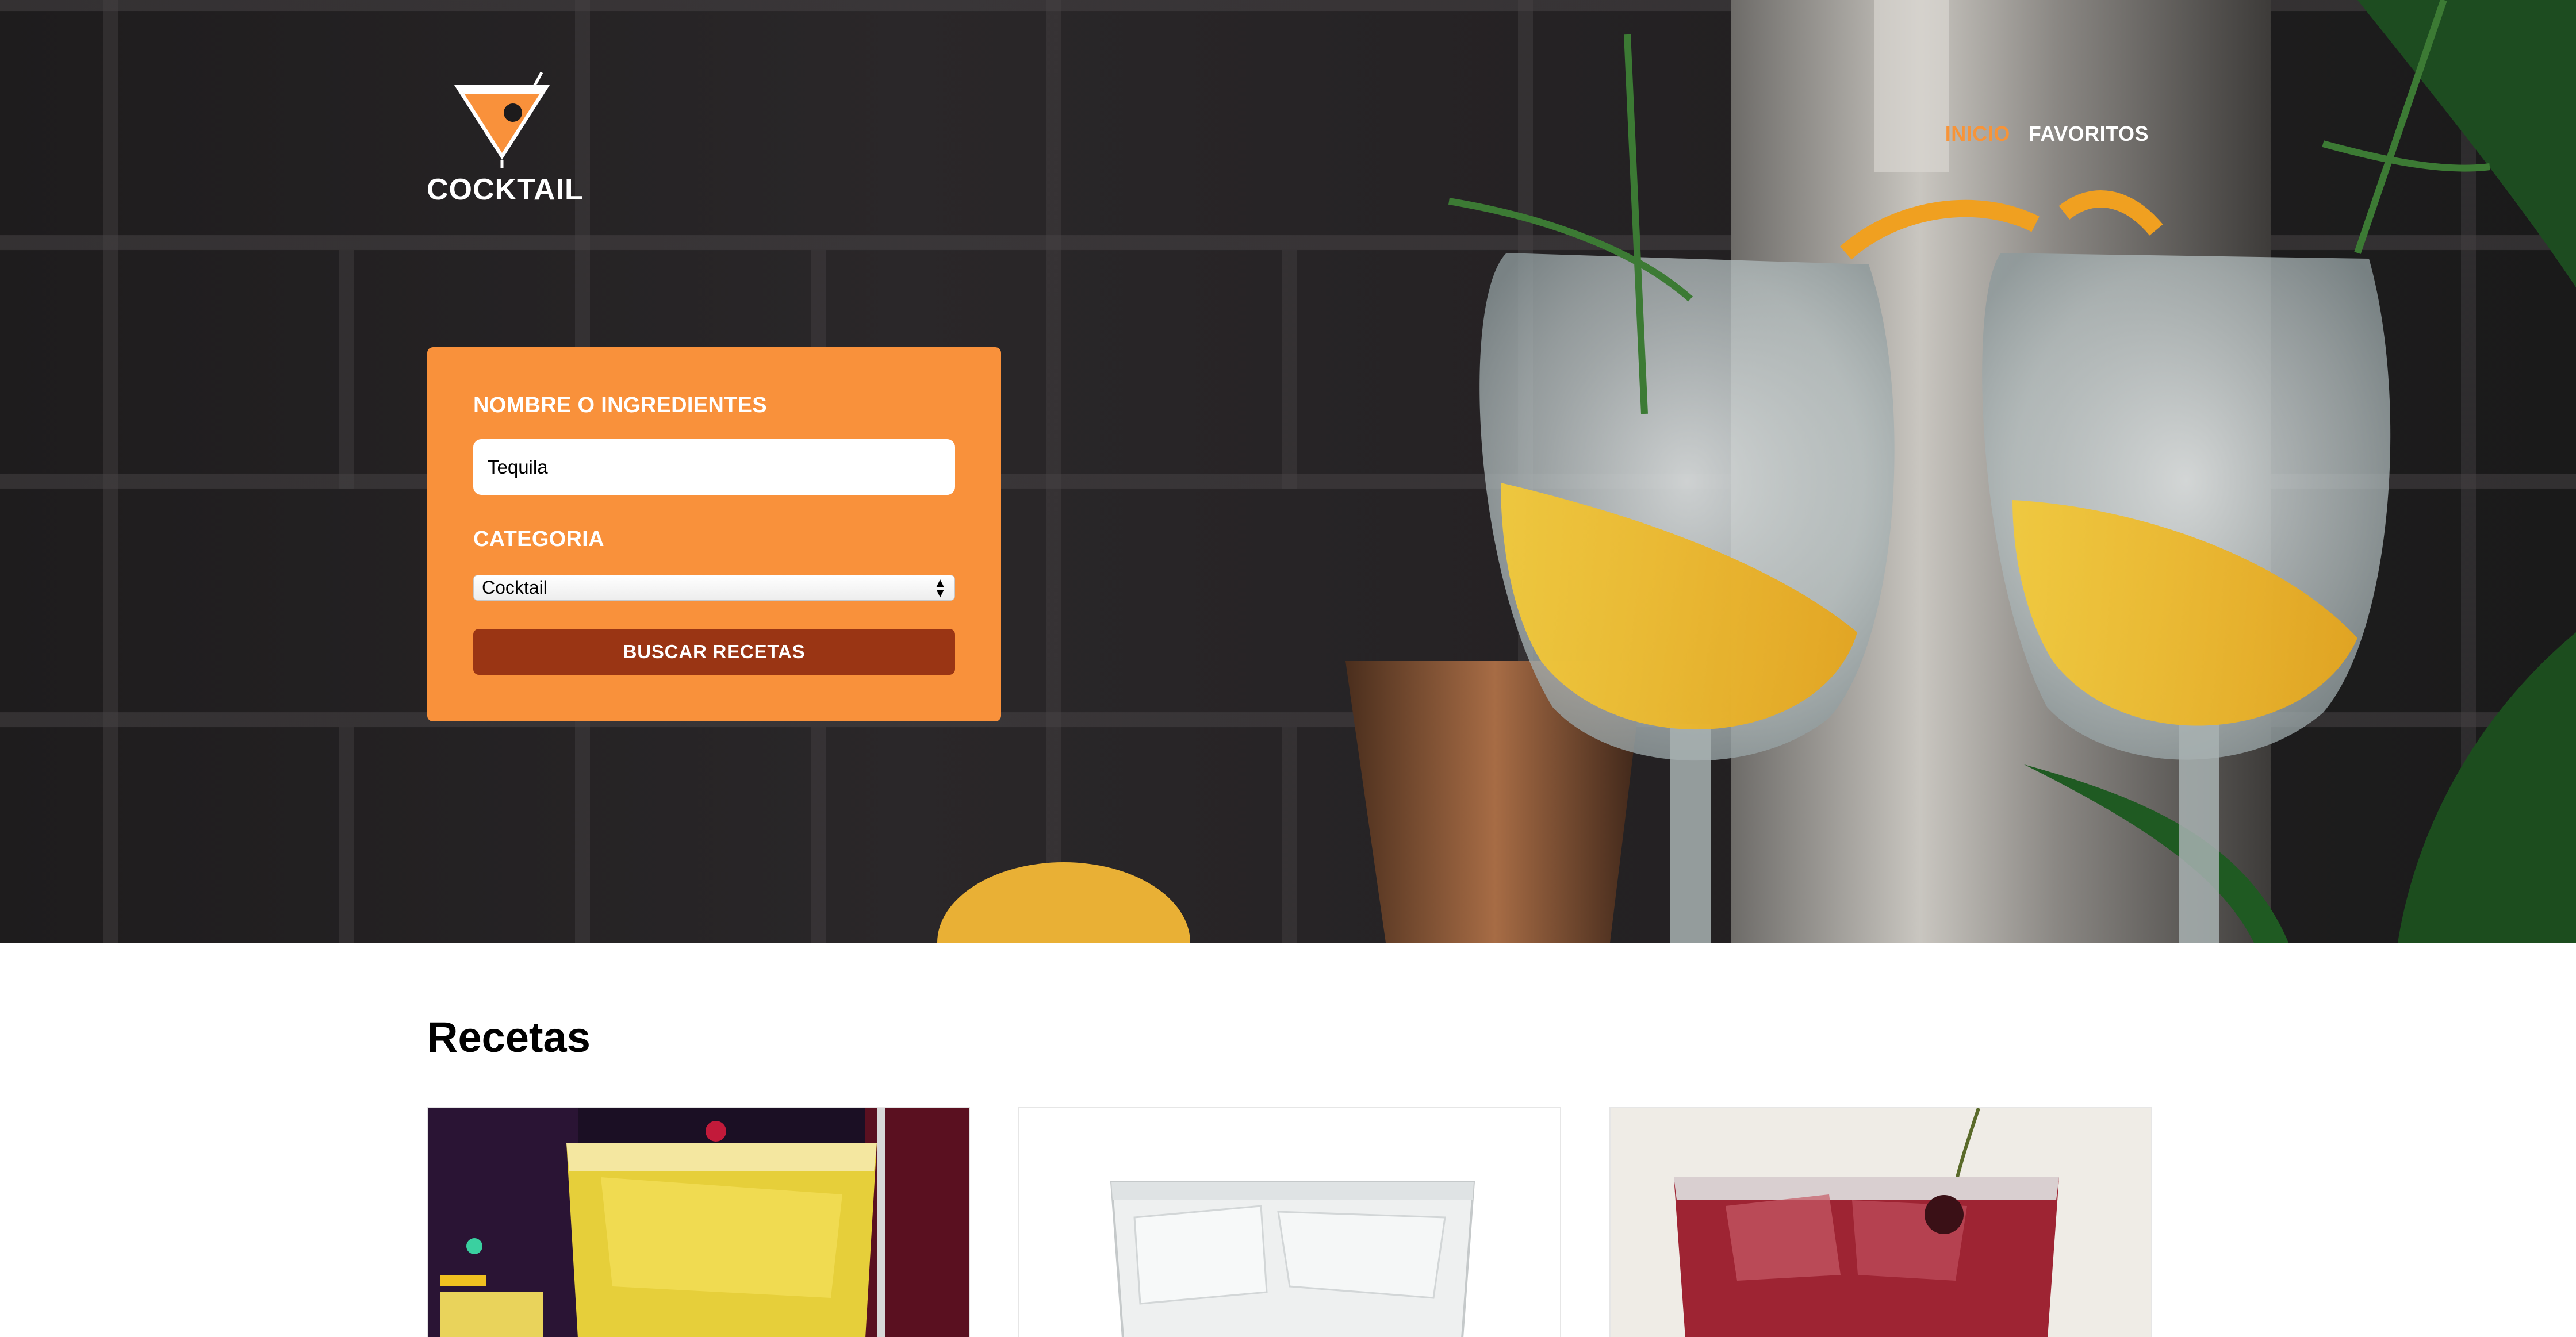 The image size is (2576, 1337). I want to click on select-arrows-icon: ▲ ▼, so click(940, 587).